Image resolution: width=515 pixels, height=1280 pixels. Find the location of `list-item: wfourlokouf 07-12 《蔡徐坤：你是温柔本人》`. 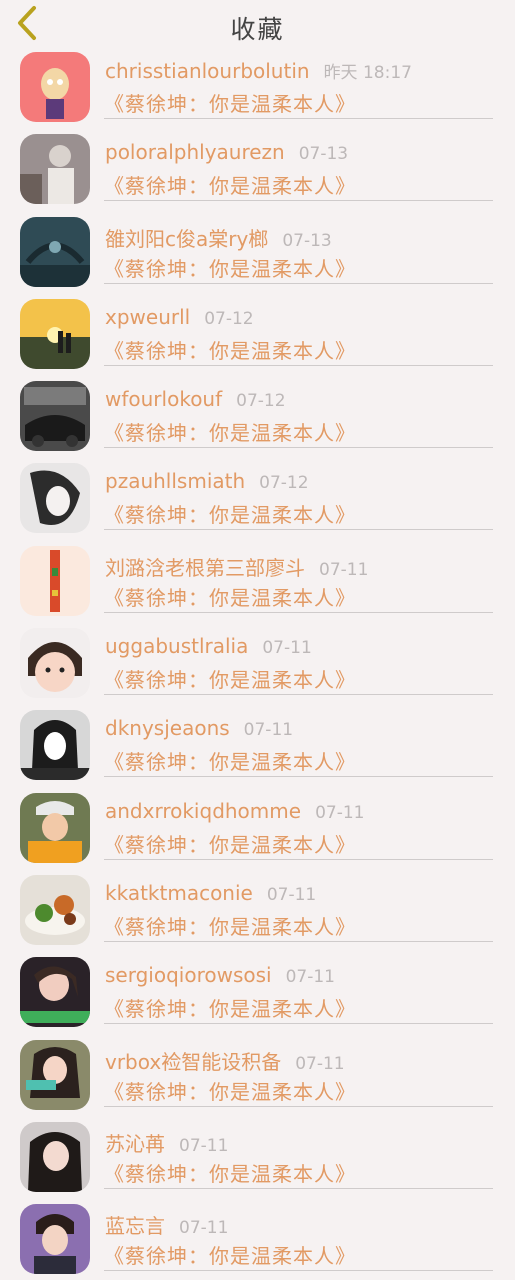

list-item: wfourlokouf 07-12 《蔡徐坤：你是温柔本人》 is located at coordinates (257, 416).